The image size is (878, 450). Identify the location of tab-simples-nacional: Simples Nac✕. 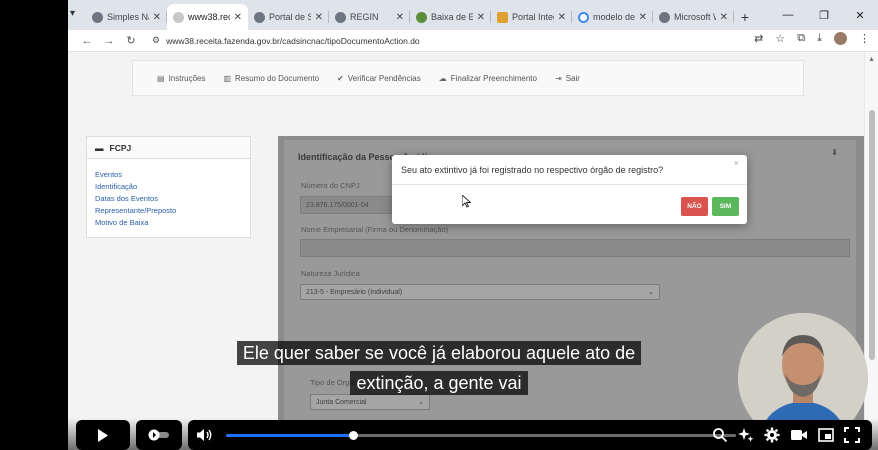
(126, 17).